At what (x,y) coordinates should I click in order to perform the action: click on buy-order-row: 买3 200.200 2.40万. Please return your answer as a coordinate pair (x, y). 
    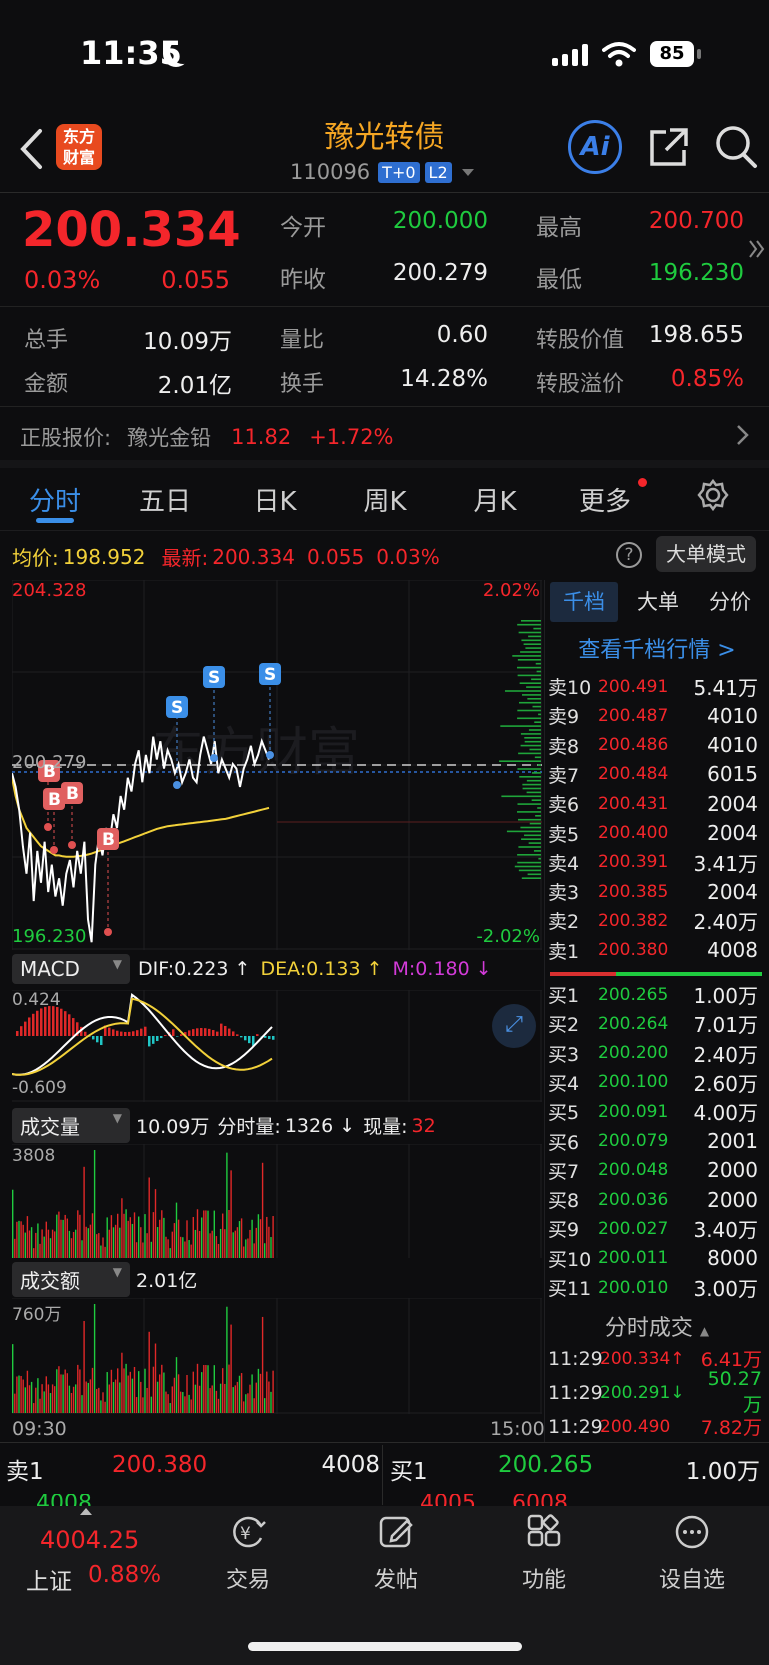
    Looking at the image, I should click on (655, 1053).